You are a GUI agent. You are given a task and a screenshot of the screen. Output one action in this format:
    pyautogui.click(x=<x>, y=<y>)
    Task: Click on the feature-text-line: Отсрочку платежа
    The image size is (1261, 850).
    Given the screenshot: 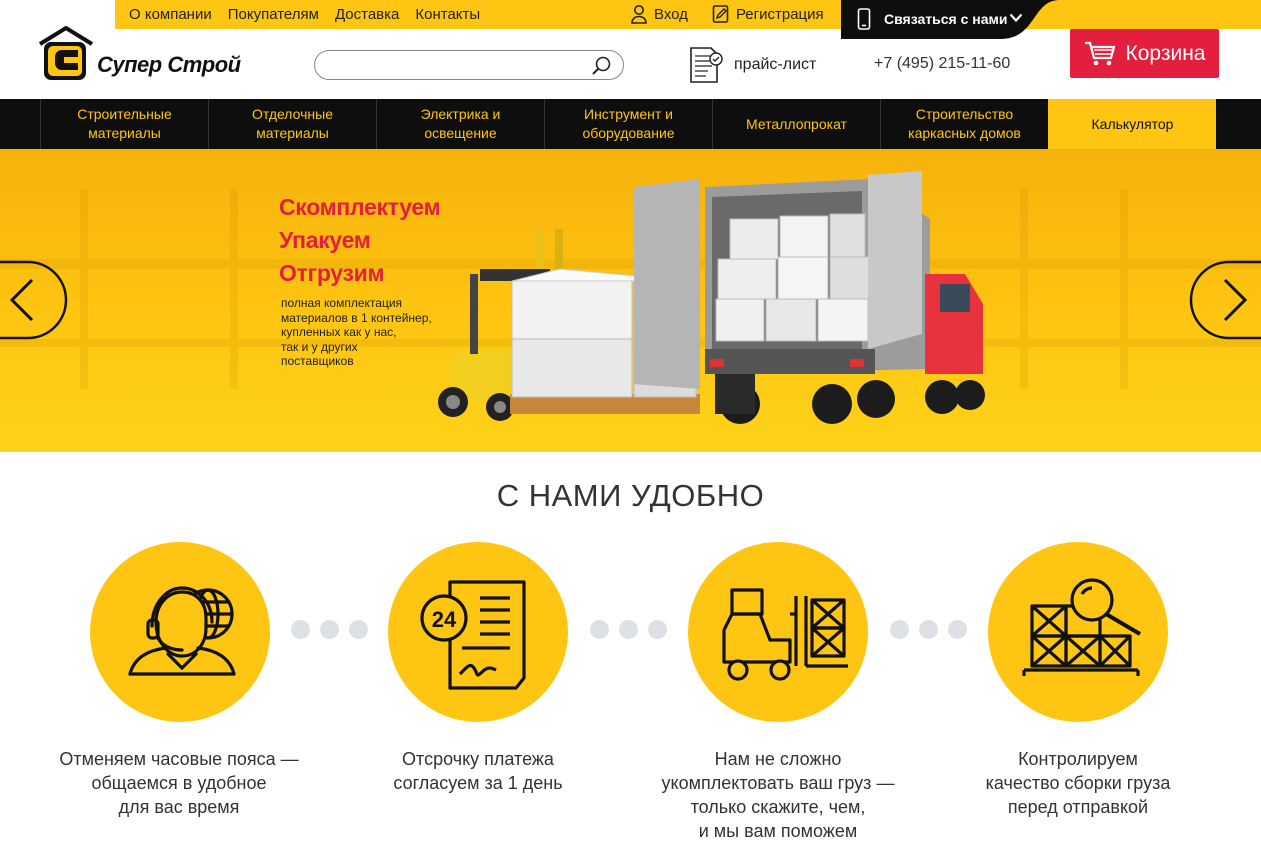 What is the action you would take?
    pyautogui.click(x=478, y=759)
    